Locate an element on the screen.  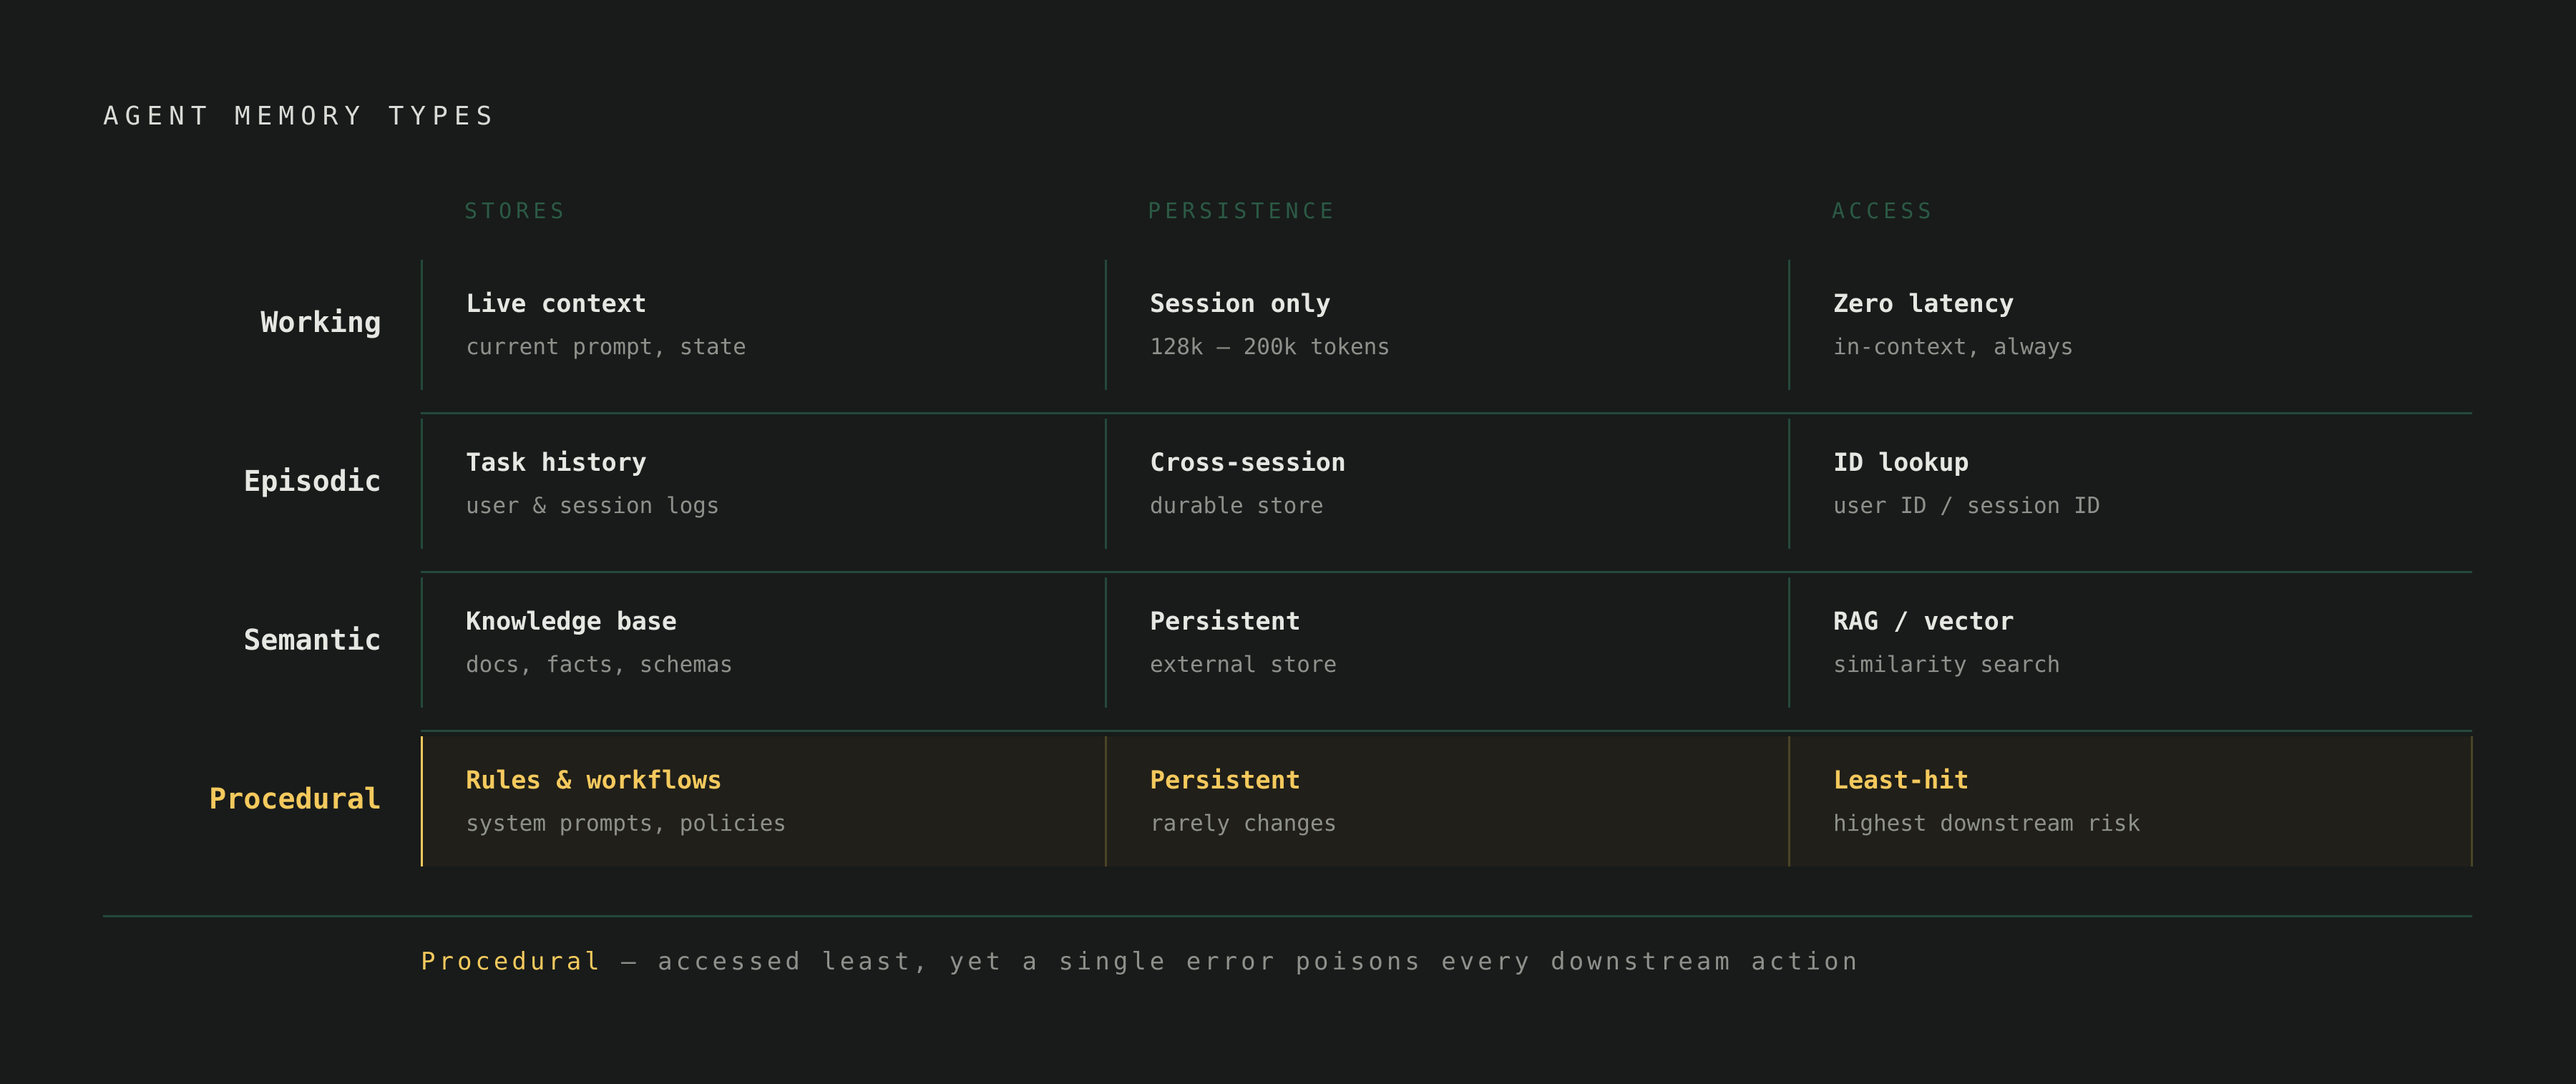
cell-procedural-access: Least-hit highest downstream risk is located at coordinates (2129, 801).